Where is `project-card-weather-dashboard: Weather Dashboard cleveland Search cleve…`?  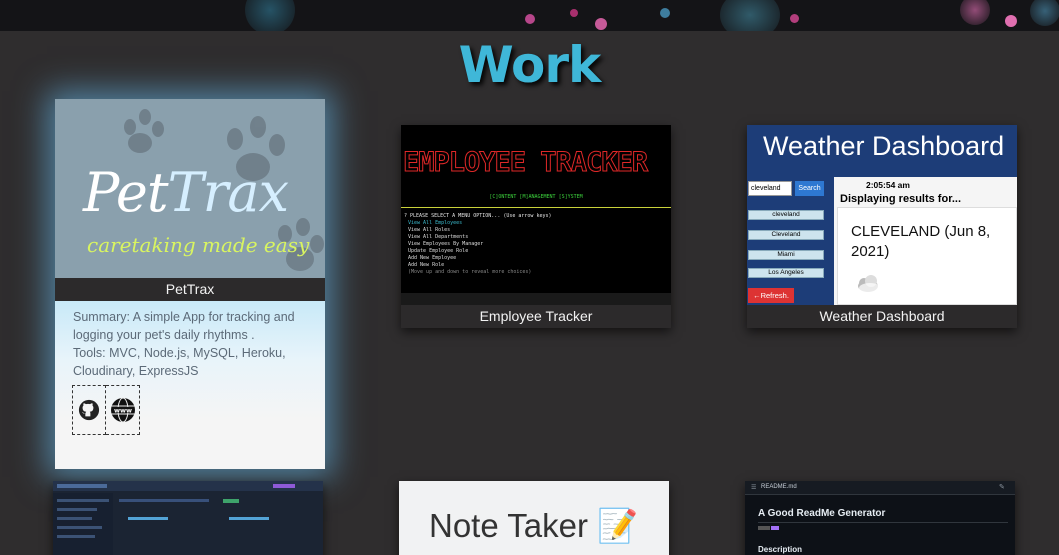
project-card-weather-dashboard: Weather Dashboard cleveland Search cleve… is located at coordinates (882, 226).